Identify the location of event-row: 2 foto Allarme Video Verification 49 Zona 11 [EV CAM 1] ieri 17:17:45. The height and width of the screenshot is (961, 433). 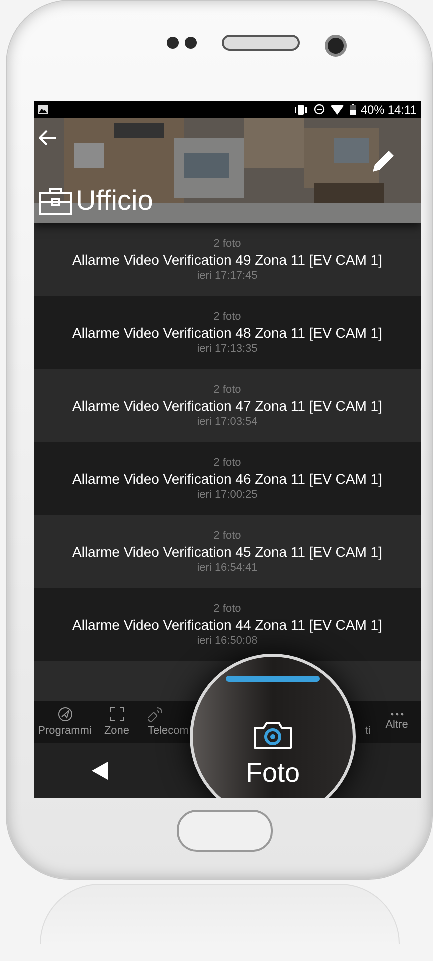
(227, 259).